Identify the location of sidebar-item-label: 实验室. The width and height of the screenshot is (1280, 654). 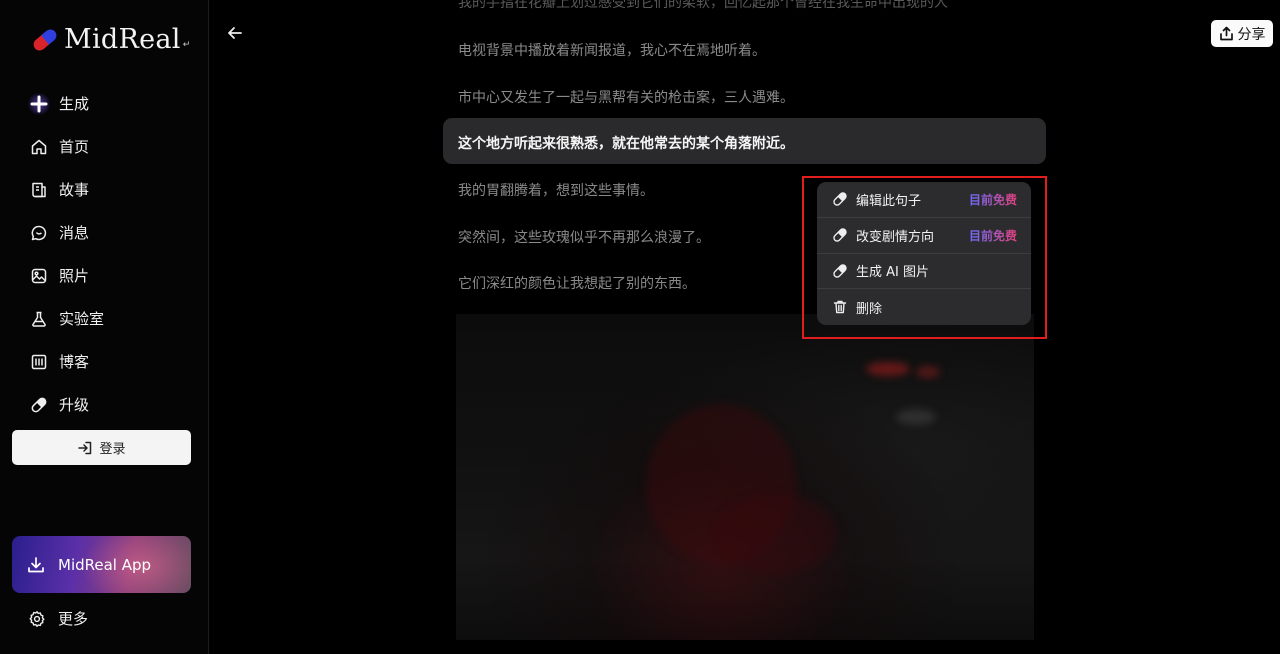
(82, 319).